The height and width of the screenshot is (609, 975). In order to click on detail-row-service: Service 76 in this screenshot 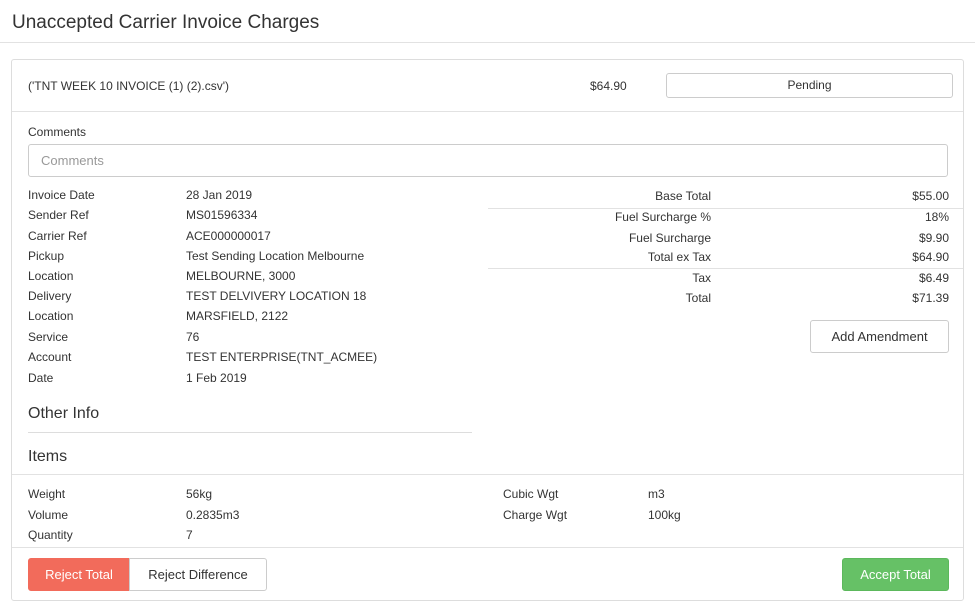, I will do `click(248, 340)`.